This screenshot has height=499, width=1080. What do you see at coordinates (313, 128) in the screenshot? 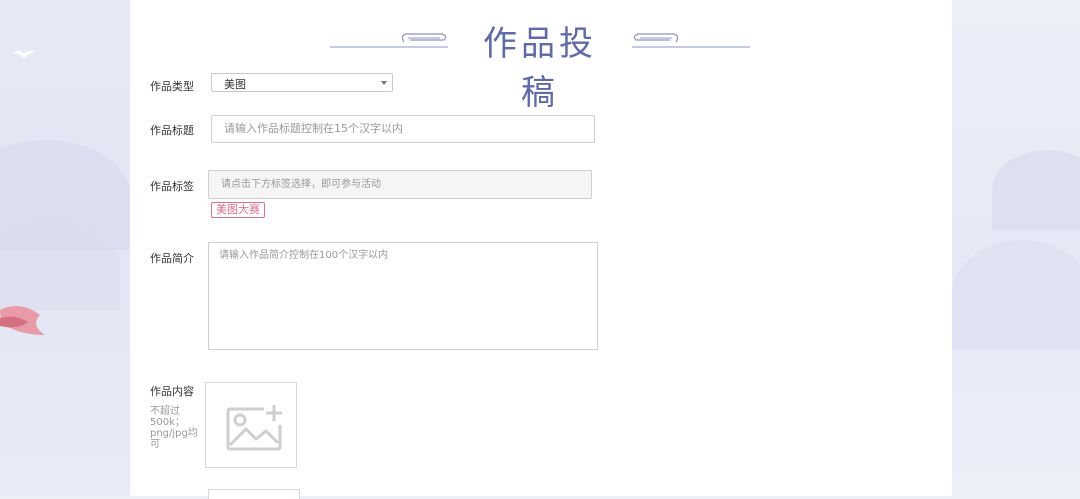
I see `heading-placeholder: 请输入作品标题控制在15个汉字以内` at bounding box center [313, 128].